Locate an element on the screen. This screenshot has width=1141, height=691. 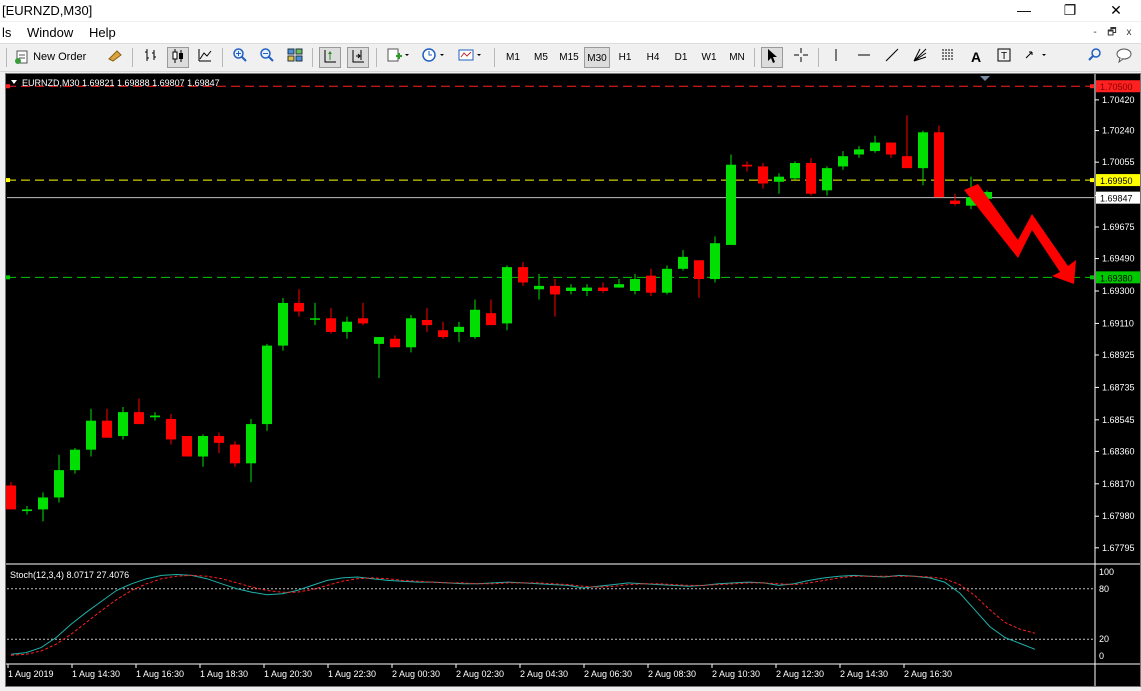
chart-shift-marker-icon is located at coordinates (985, 78).